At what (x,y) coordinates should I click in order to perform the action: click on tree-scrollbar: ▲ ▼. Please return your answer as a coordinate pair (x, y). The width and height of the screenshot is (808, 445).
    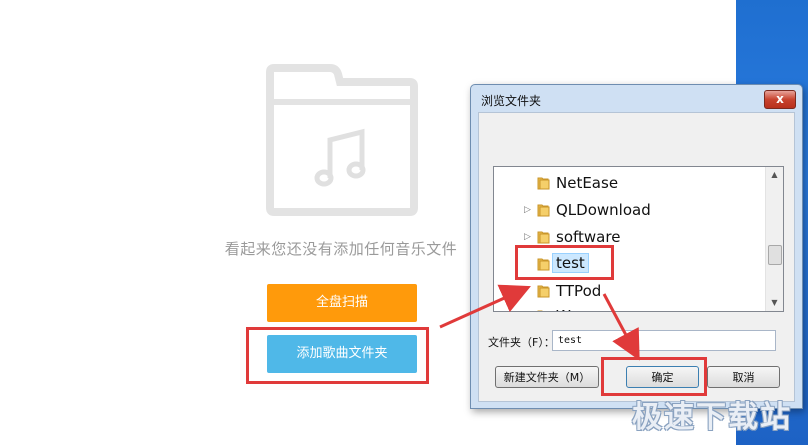
    Looking at the image, I should click on (774, 239).